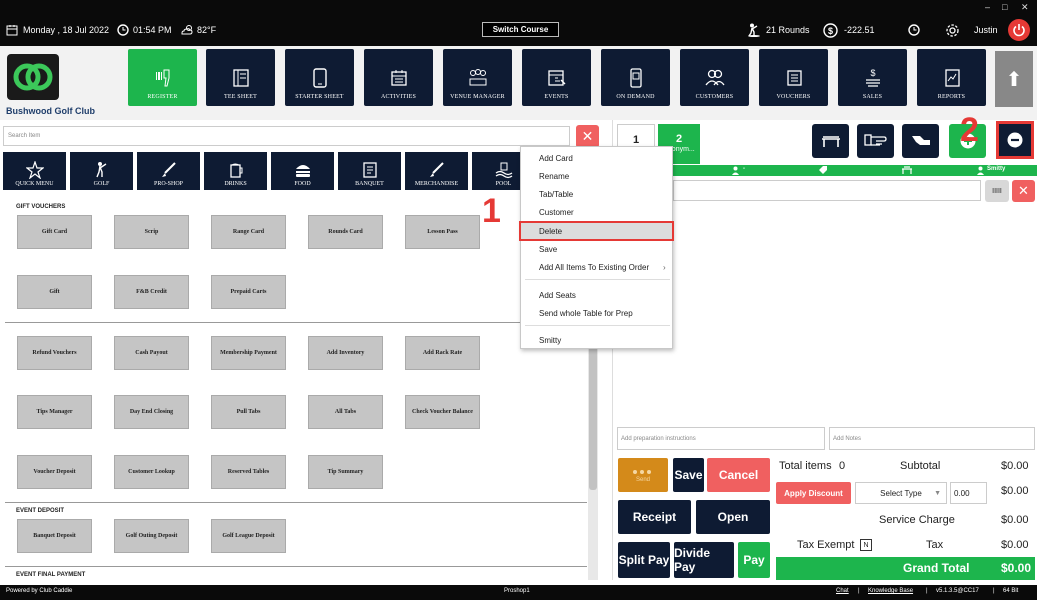 The height and width of the screenshot is (600, 1037). What do you see at coordinates (872, 77) in the screenshot?
I see `nav-sales: $ SALES` at bounding box center [872, 77].